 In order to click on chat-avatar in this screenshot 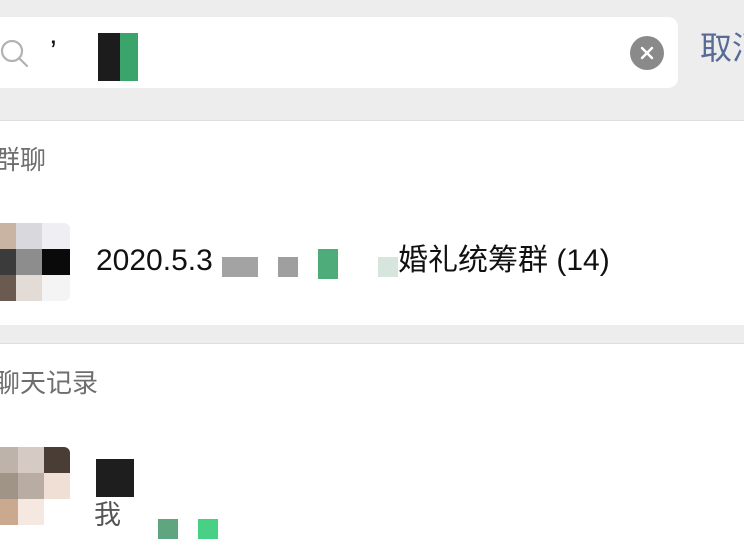, I will do `click(35, 486)`.